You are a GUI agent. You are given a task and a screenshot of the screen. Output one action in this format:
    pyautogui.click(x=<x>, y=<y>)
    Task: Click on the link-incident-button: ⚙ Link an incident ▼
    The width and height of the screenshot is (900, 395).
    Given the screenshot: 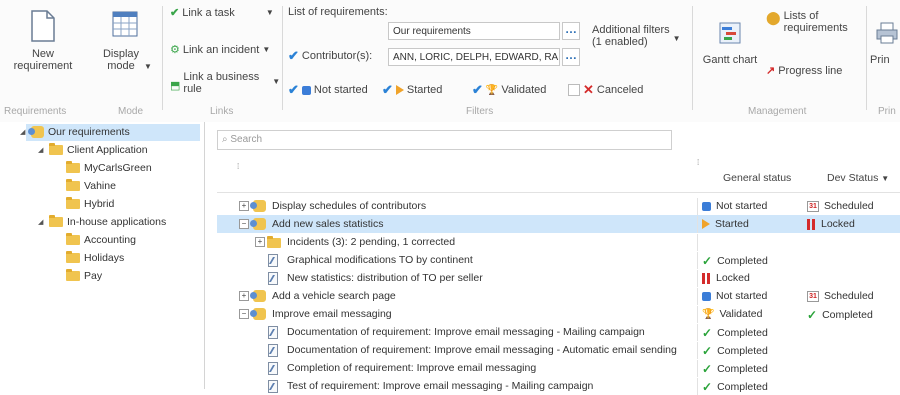 What is the action you would take?
    pyautogui.click(x=220, y=50)
    